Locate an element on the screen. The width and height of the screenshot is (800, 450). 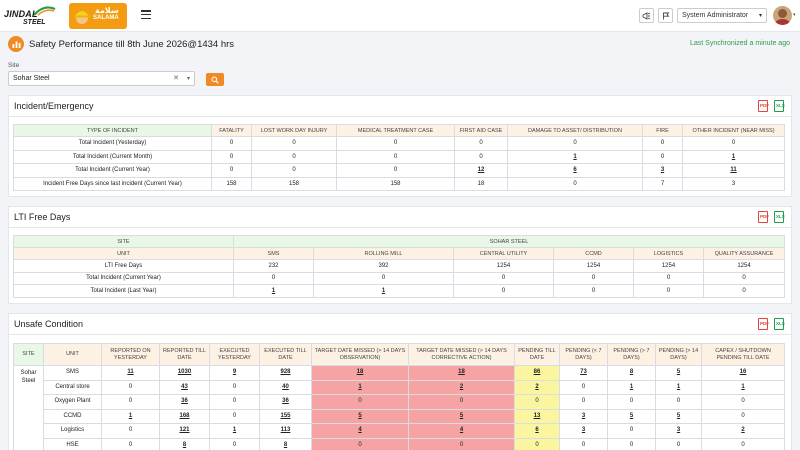
col-header: PENDING (> 14 DAYS) is located at coordinates (678, 354).